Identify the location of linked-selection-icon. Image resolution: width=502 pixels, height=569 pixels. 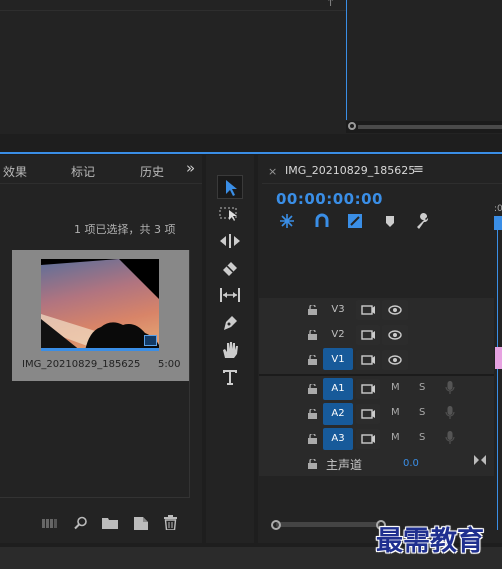
(322, 221).